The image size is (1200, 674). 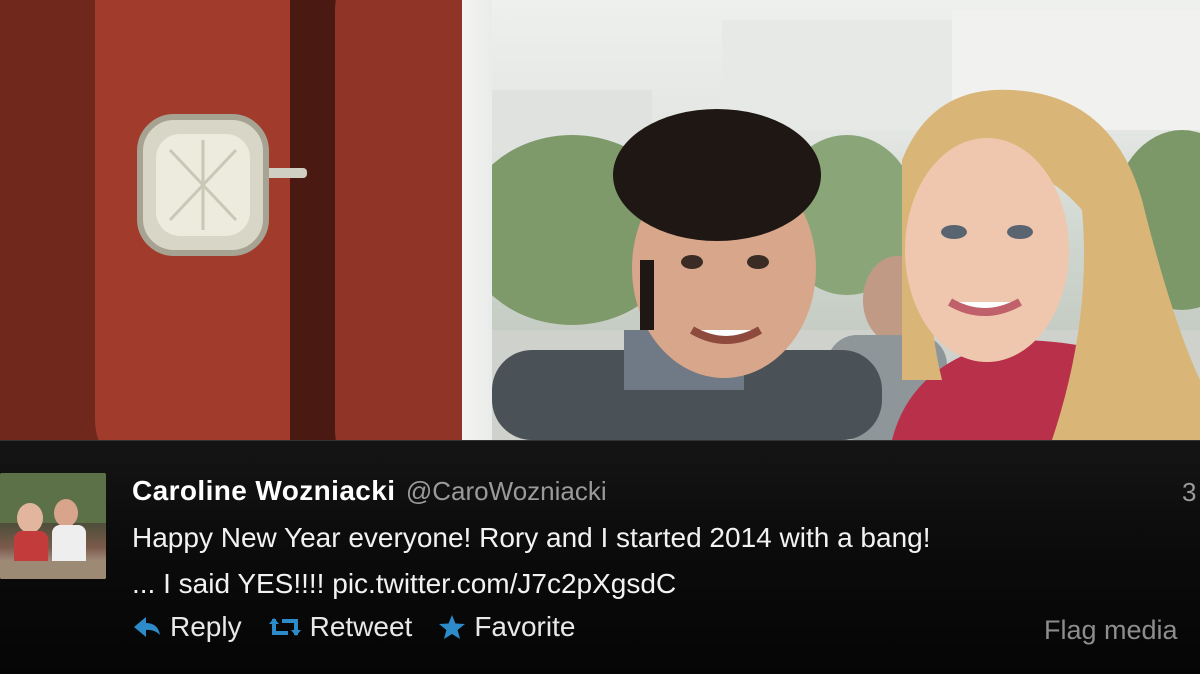 I want to click on tweet-header: Caroline Wozniacki @CaroWozniacki, so click(x=369, y=491).